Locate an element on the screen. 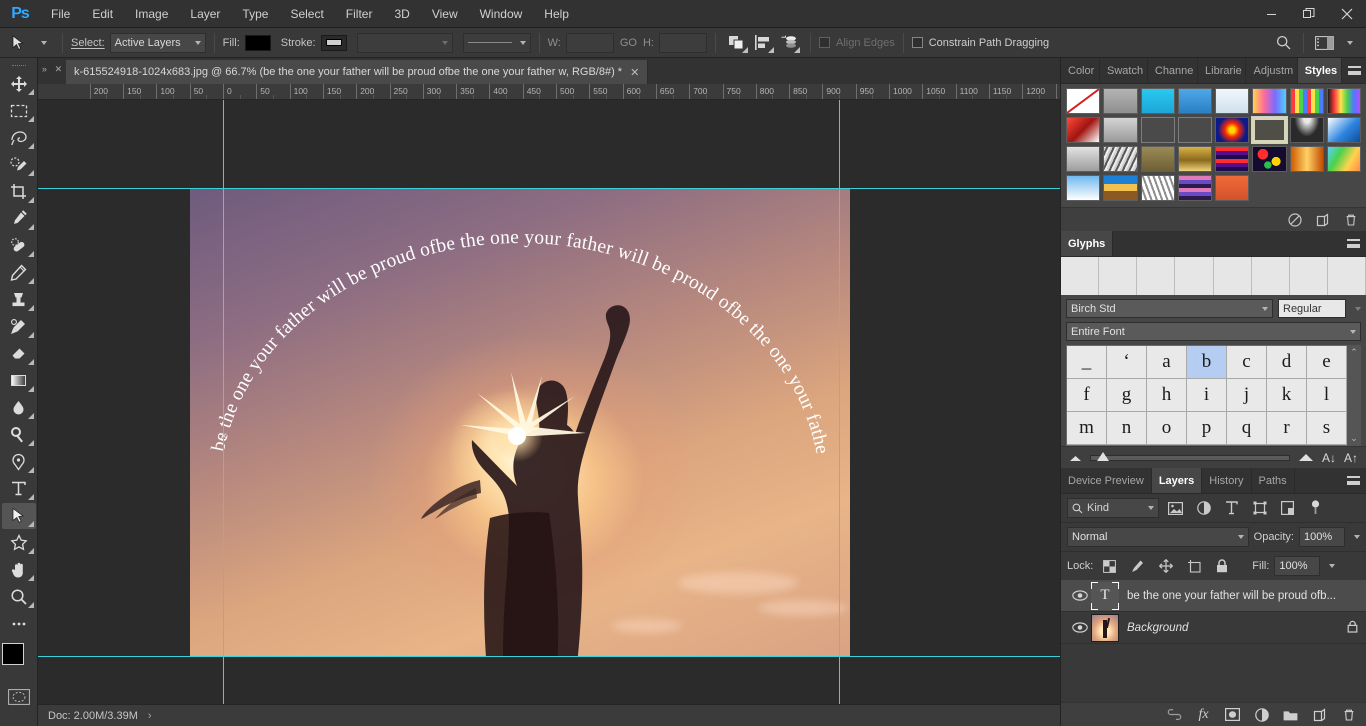 This screenshot has height=726, width=1366. slider-knob is located at coordinates (1103, 456).